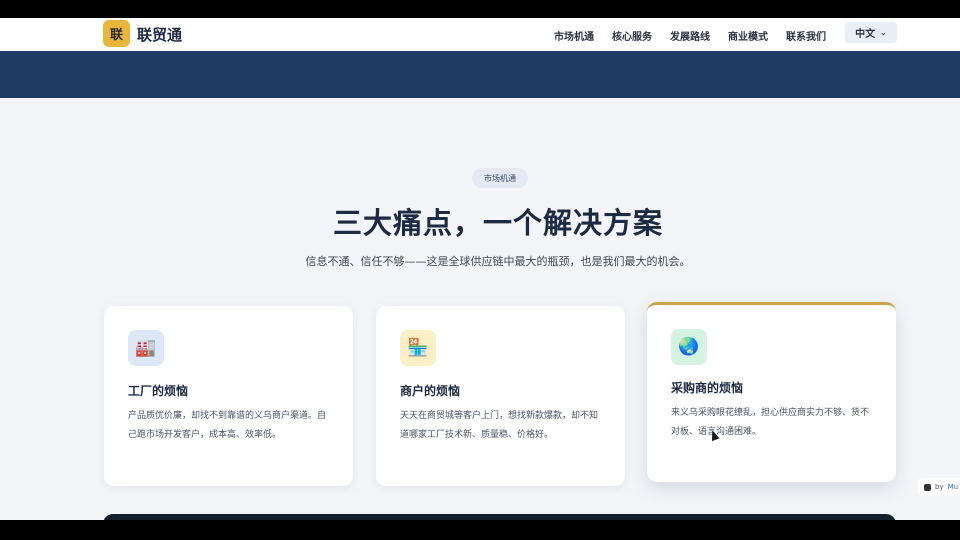  I want to click on card-description: 产品质优价廉，却找不到靠谱的义乌商户渠道。自己跑市场开发客户，成本高、效率低。, so click(227, 425).